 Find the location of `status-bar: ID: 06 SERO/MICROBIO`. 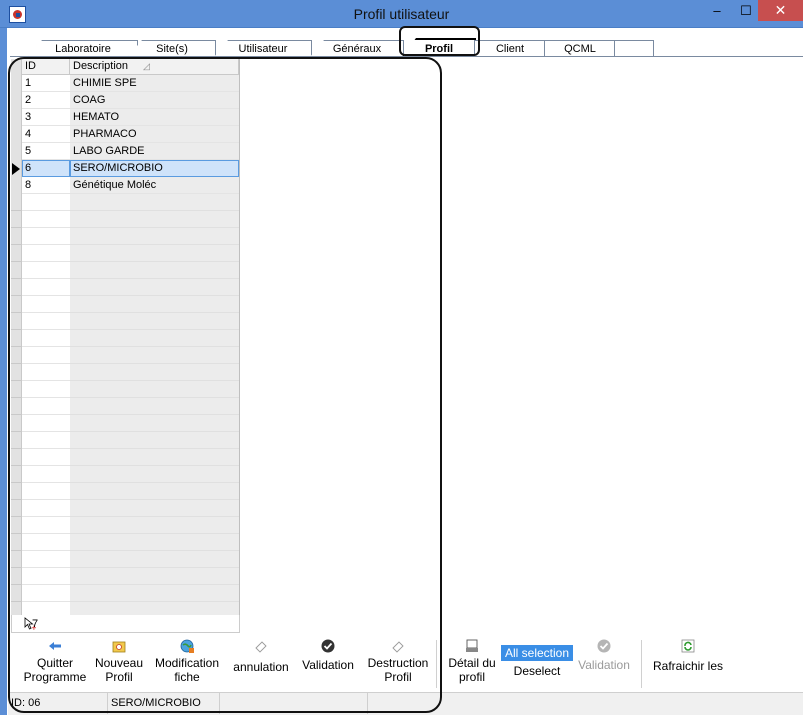

status-bar: ID: 06 SERO/MICROBIO is located at coordinates (405, 703).